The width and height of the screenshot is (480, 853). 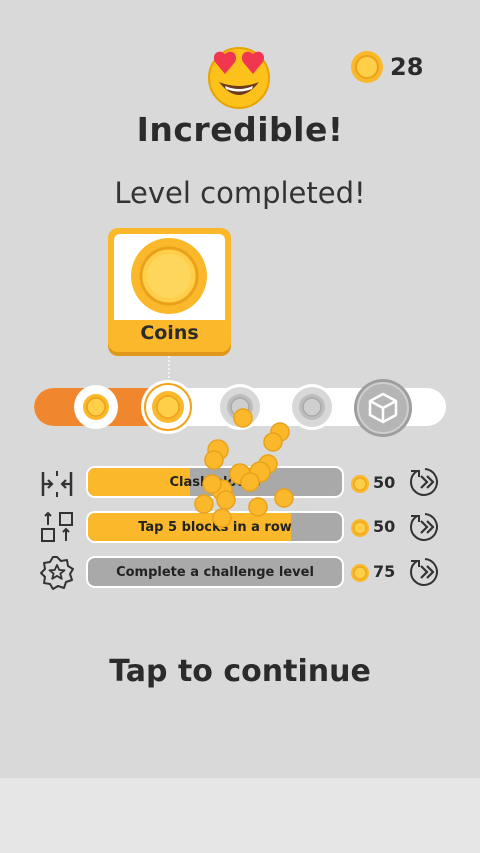 I want to click on challenge-progress-bar: Tap 5 blocks in a row, so click(x=215, y=527).